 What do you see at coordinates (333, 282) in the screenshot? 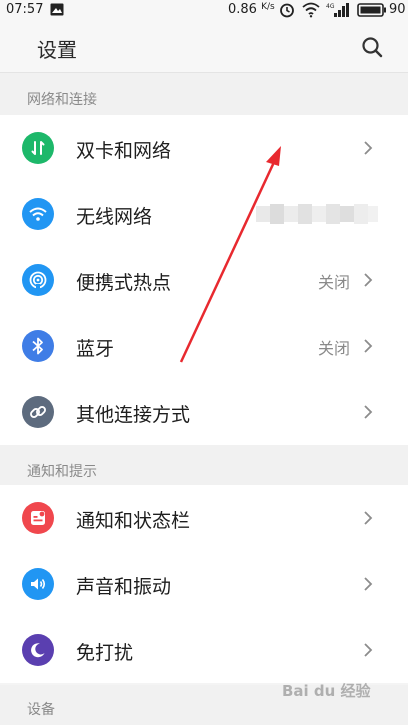
I see `hotspot-status: 关闭` at bounding box center [333, 282].